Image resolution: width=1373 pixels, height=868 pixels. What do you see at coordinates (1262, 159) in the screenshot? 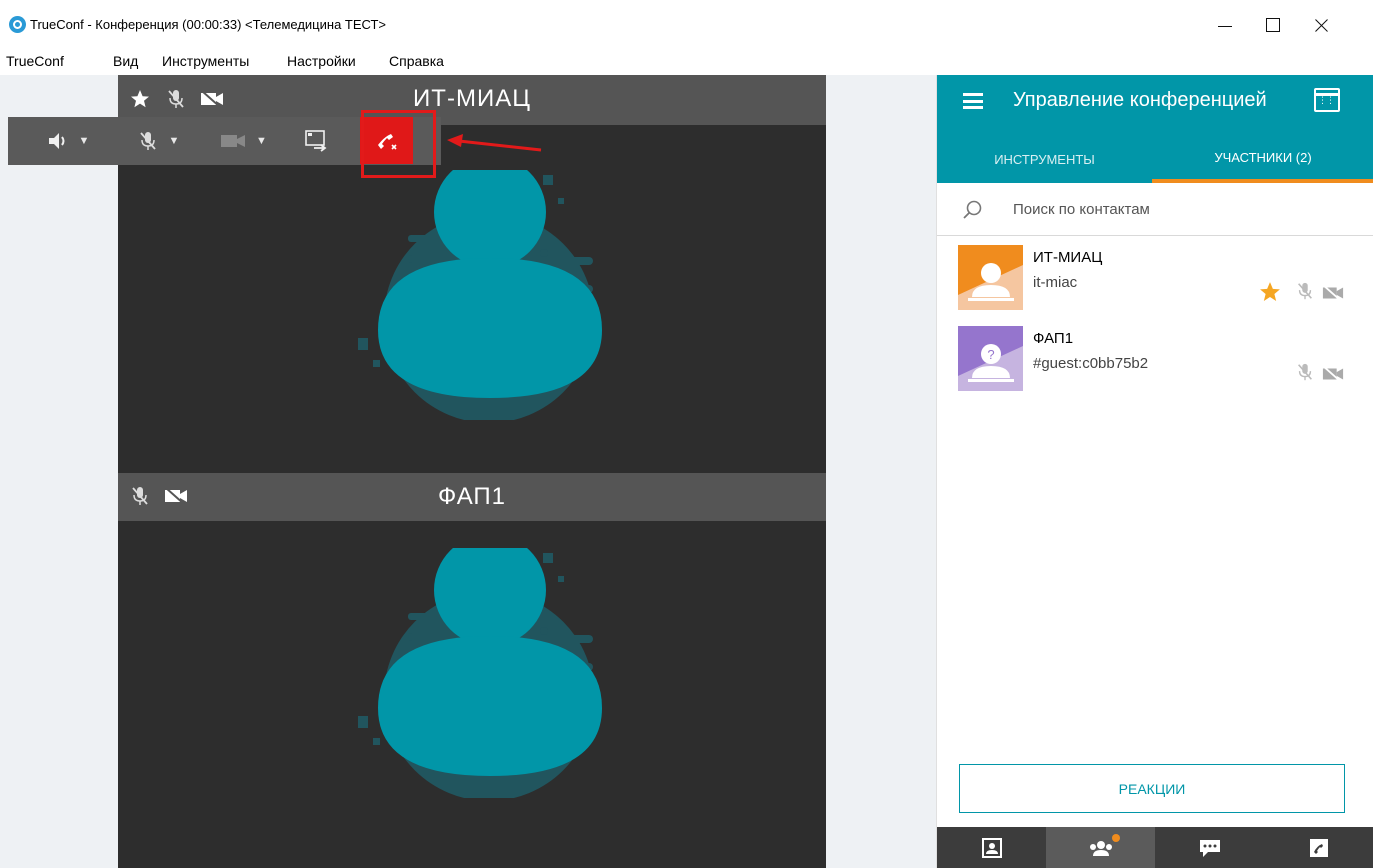
I see `tab-participants: УЧАСТНИКИ (2)` at bounding box center [1262, 159].